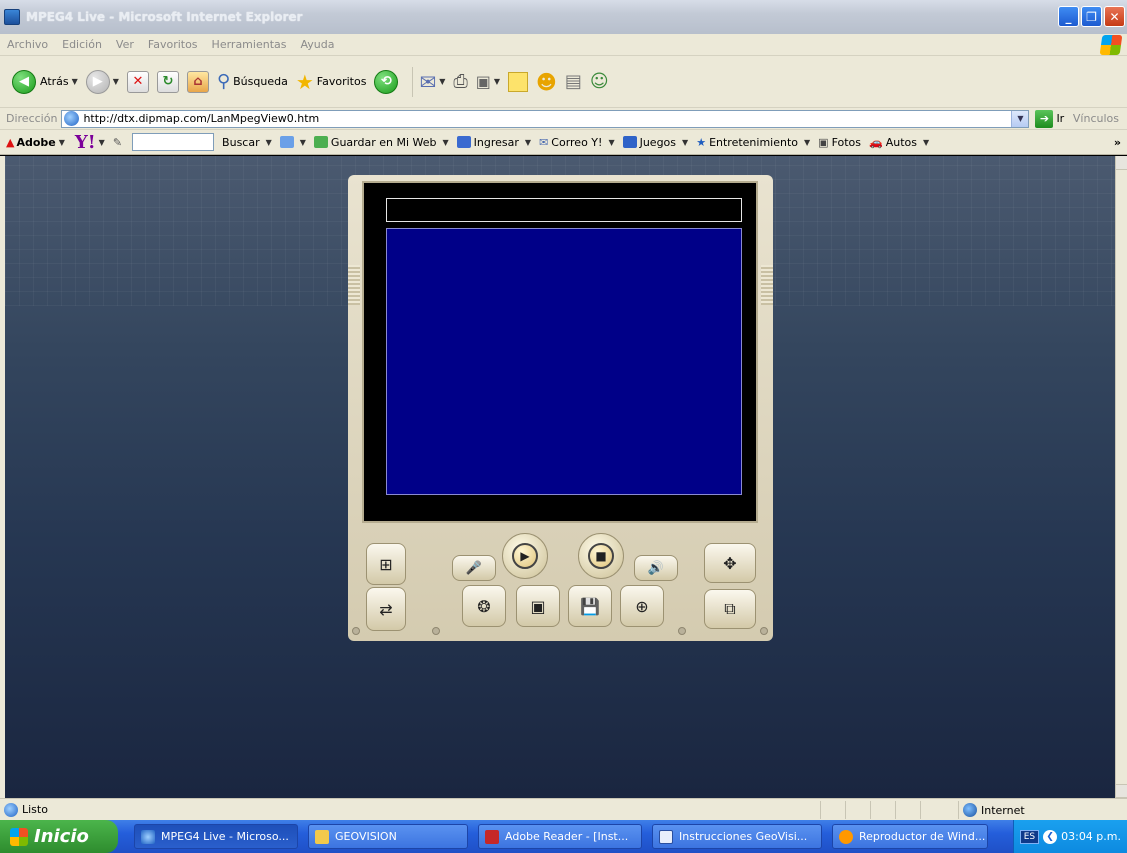  I want to click on menu-edicion: Edición, so click(82, 44).